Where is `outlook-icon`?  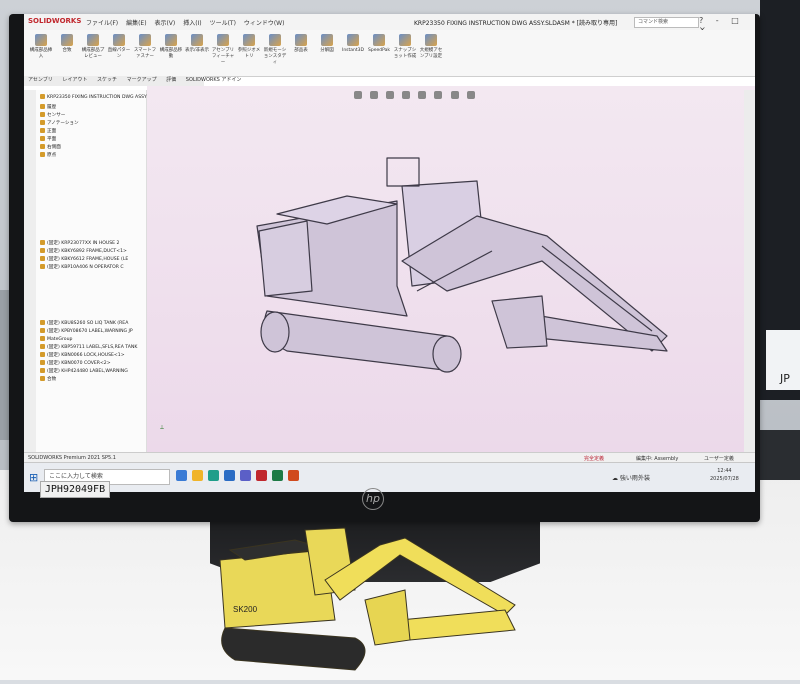 outlook-icon is located at coordinates (229, 475).